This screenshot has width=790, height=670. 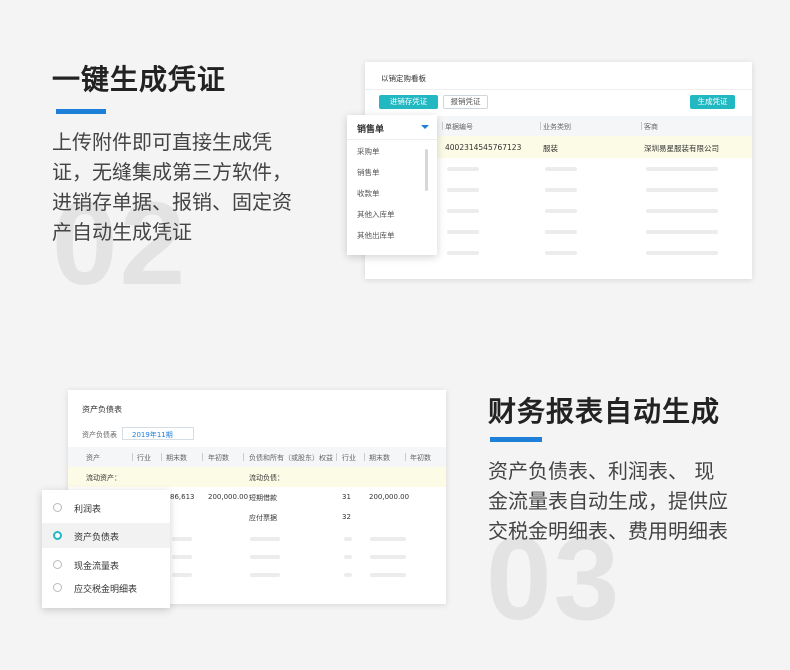 I want to click on period-select: 2019年11期, so click(x=158, y=433).